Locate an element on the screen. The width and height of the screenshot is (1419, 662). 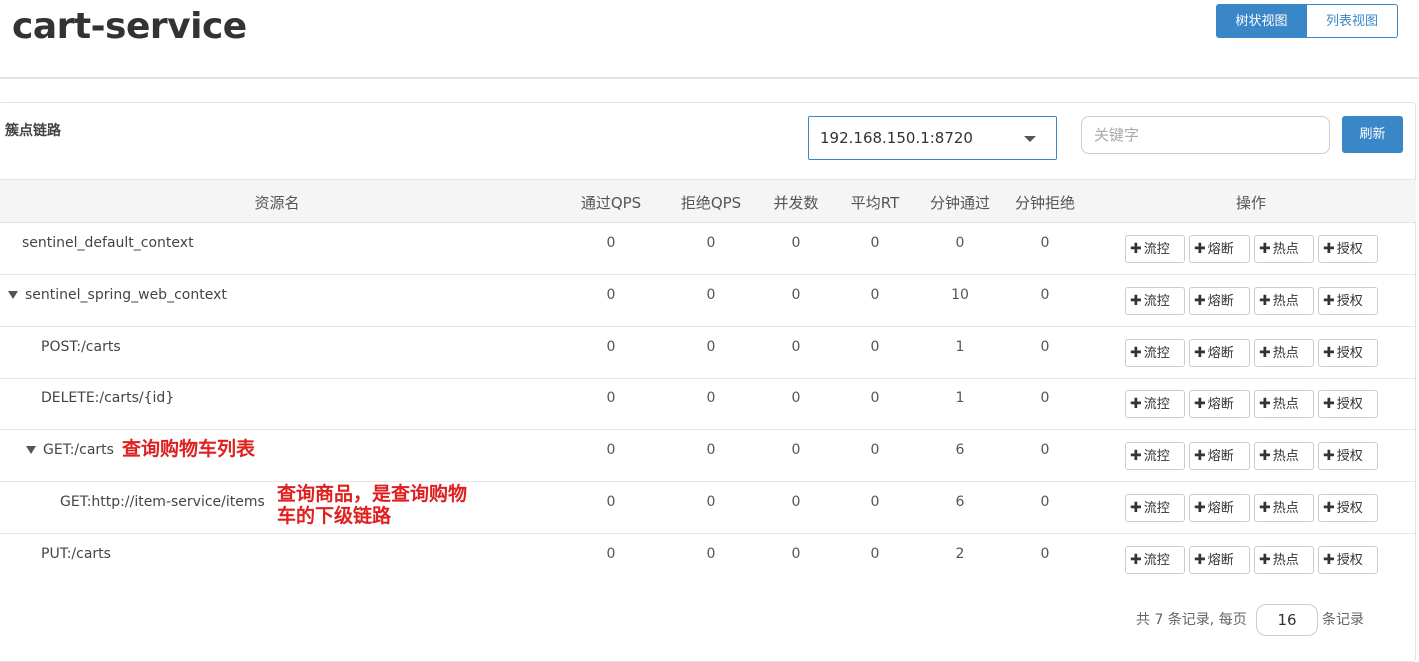
search-input is located at coordinates (1205, 135).